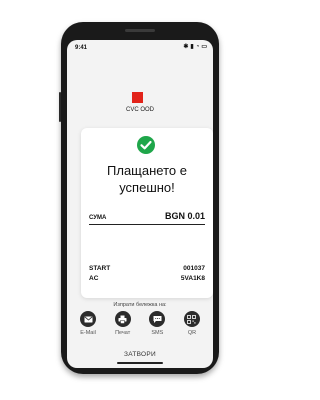  I want to click on status-bar: 9:41 ✱ ▮ ◔ ▭, so click(140, 47).